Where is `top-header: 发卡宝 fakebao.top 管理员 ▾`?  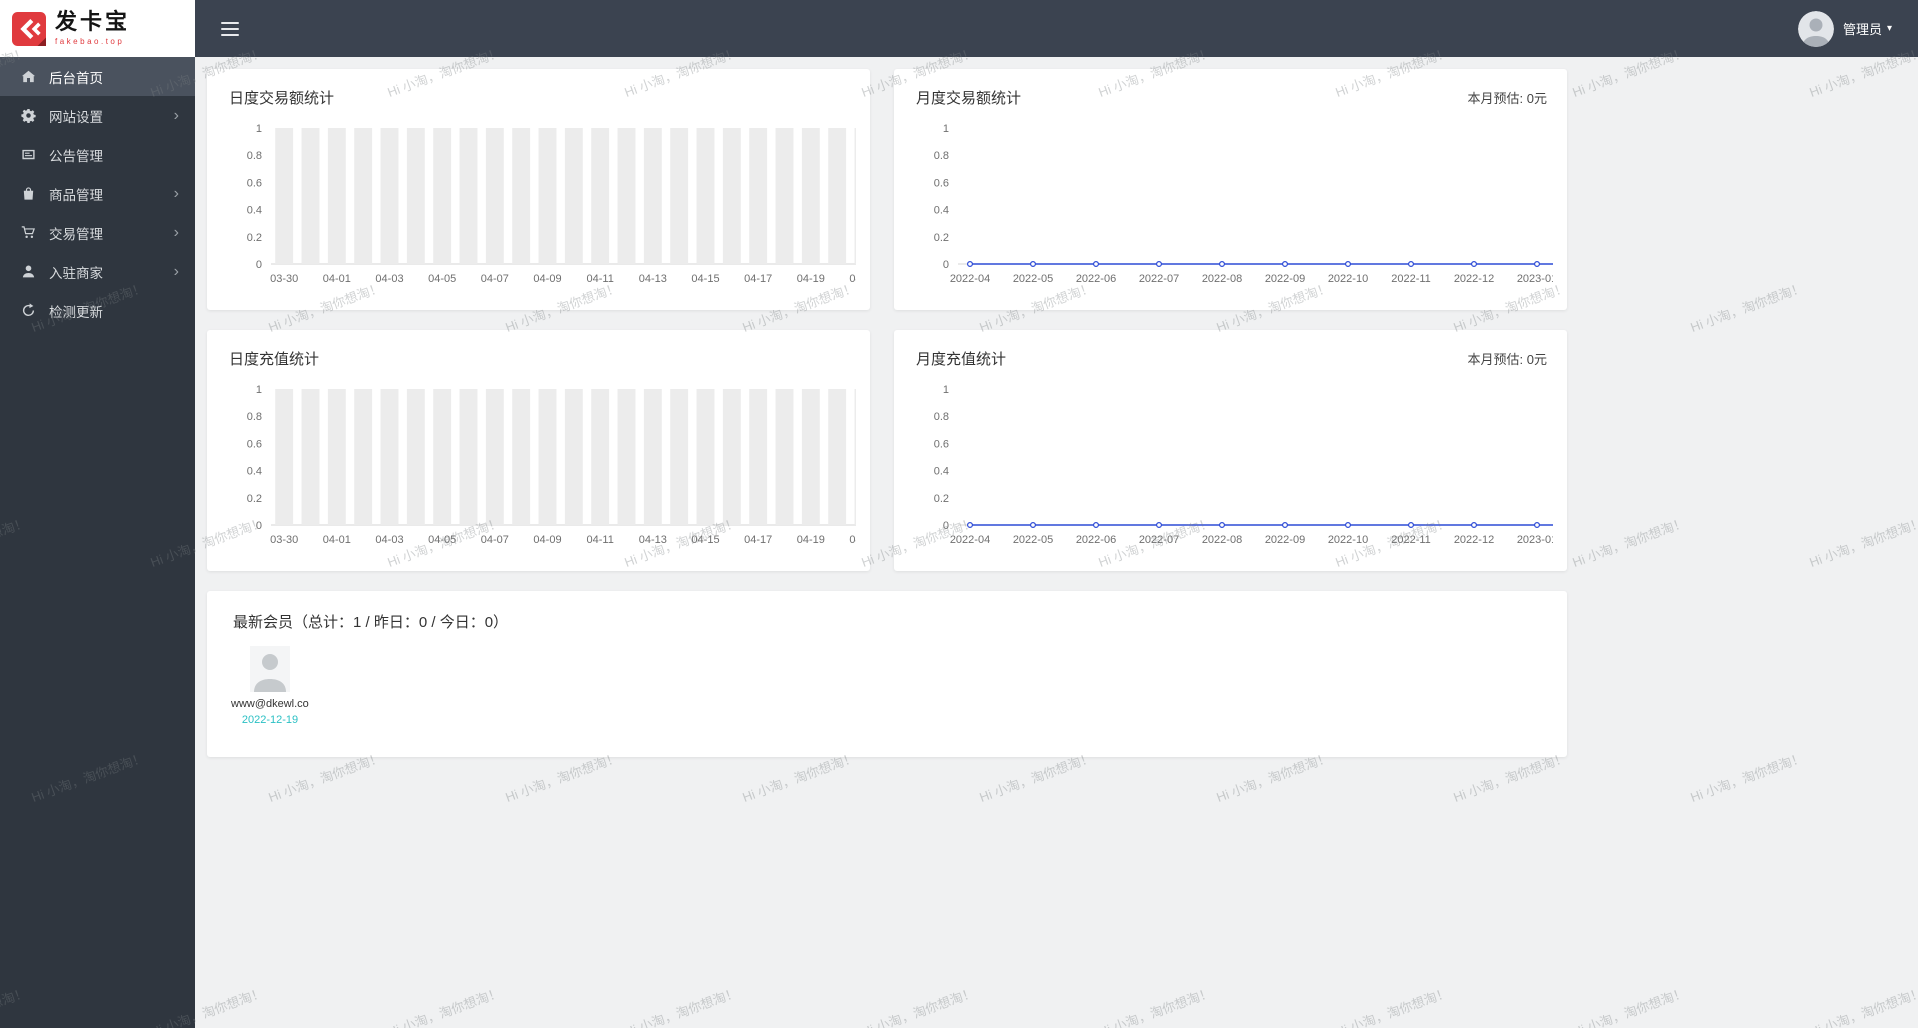
top-header: 发卡宝 fakebao.top 管理员 ▾ is located at coordinates (959, 28).